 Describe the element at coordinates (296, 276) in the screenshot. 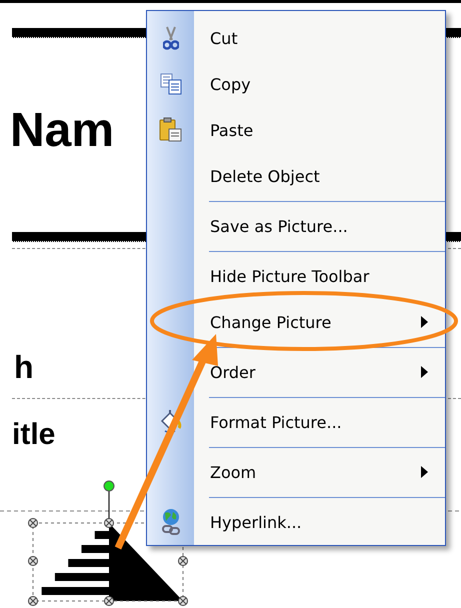

I see `menu-item: Hide Picture Toolbar` at that location.